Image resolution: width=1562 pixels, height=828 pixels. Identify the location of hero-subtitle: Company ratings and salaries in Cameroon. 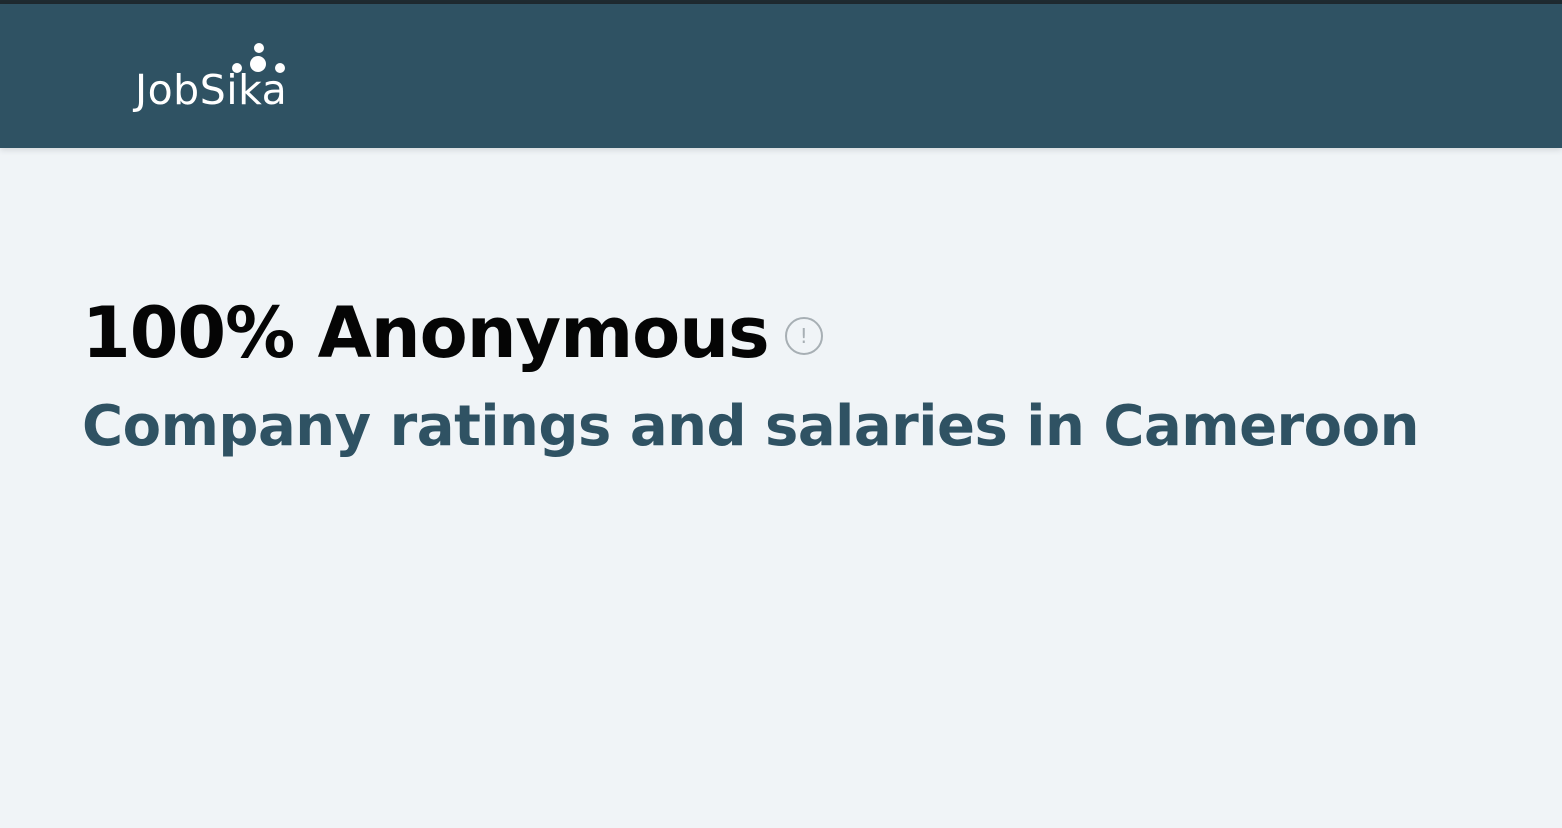
(751, 426).